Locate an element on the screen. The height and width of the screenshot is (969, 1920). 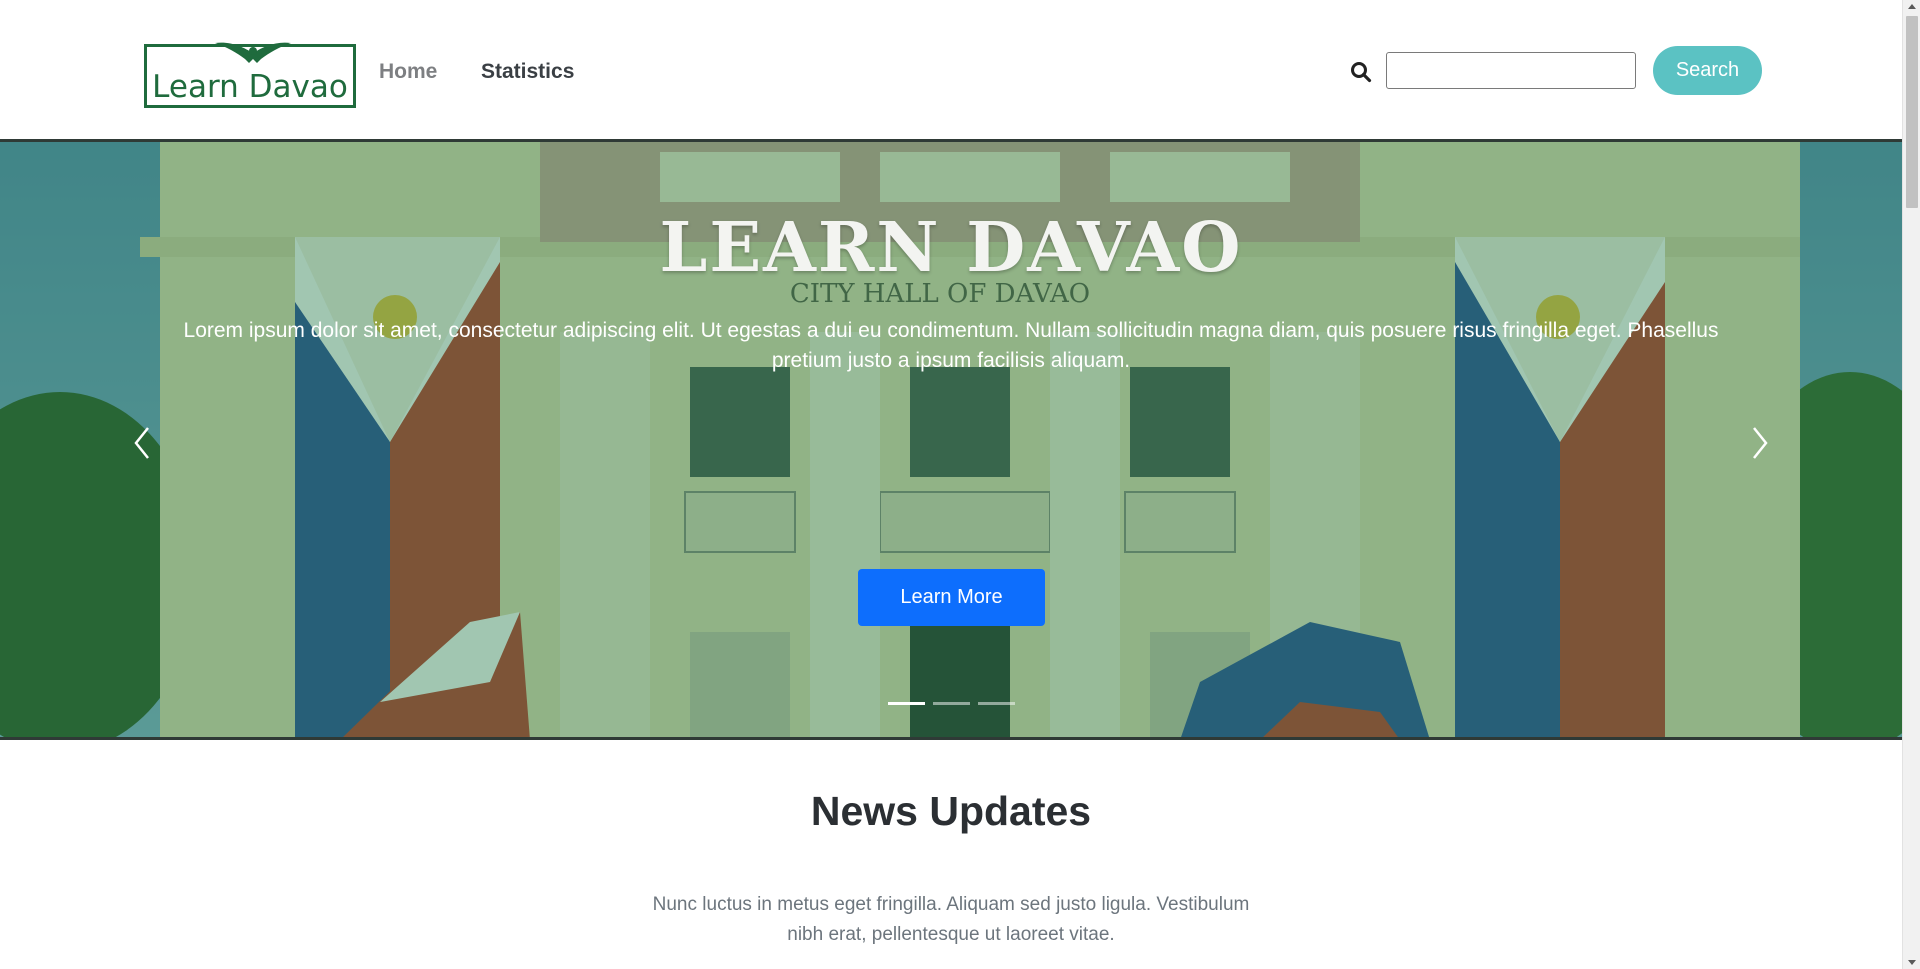
site-logo: Learn Davao is located at coordinates (250, 75).